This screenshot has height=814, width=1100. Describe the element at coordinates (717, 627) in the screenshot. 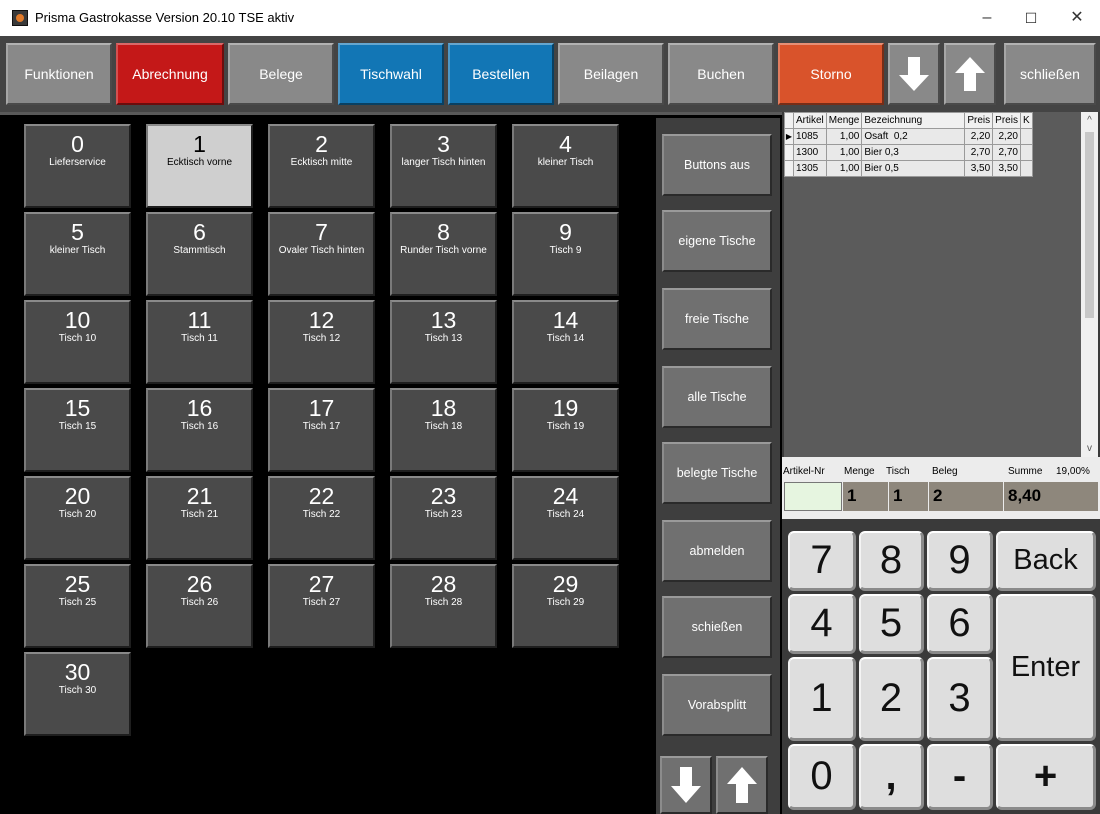

I see `schiessen-button: schießen` at that location.